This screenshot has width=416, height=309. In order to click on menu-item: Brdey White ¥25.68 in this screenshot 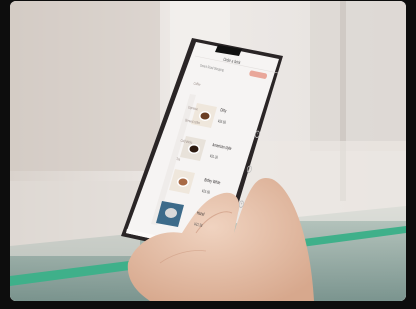, I will do `click(210, 186)`.